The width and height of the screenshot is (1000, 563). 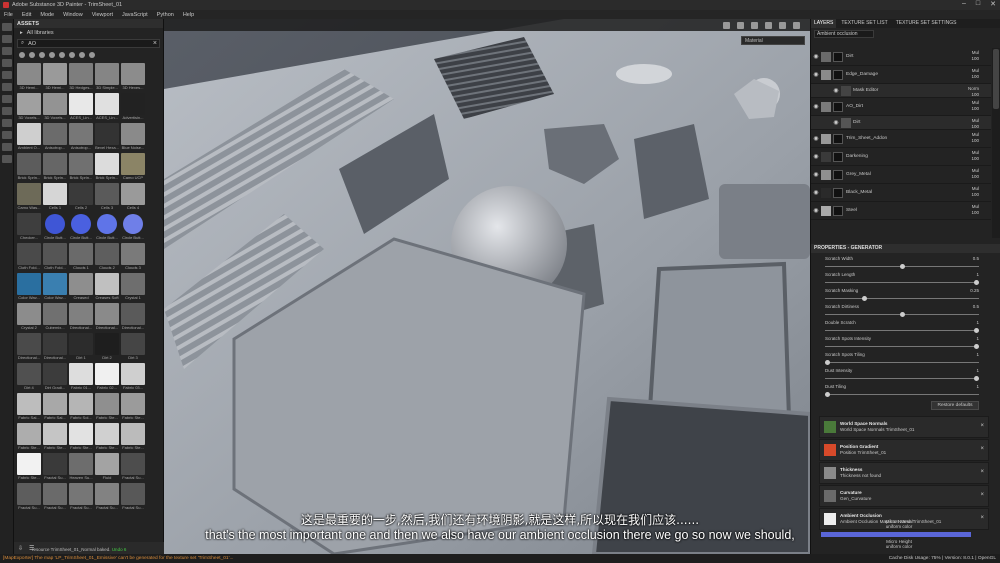 What do you see at coordinates (165, 15) in the screenshot?
I see `menu-python: Python` at bounding box center [165, 15].